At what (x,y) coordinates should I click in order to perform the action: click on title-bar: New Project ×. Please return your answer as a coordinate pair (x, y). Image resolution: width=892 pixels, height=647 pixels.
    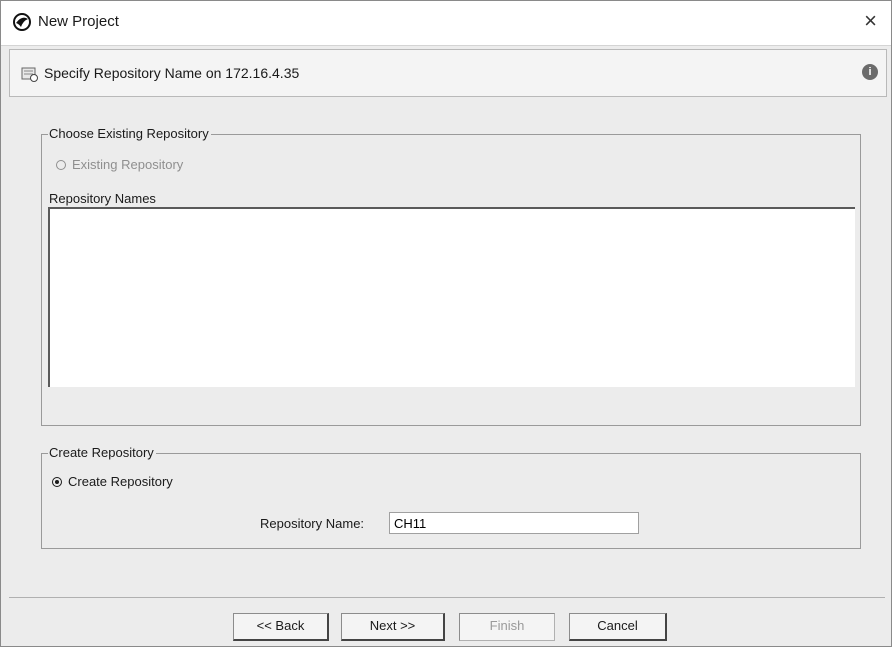
    Looking at the image, I should click on (446, 23).